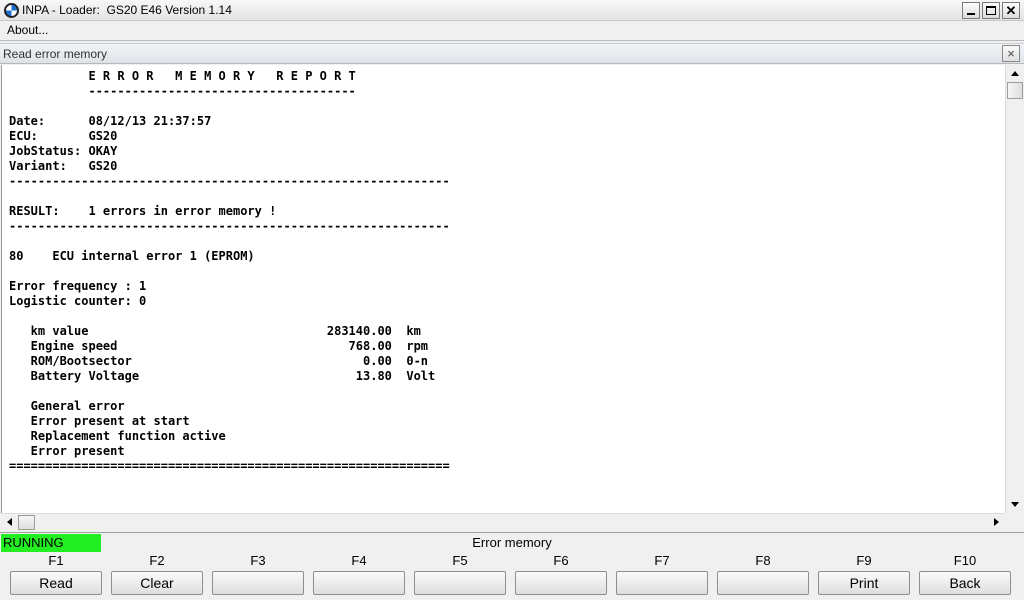  Describe the element at coordinates (1014, 521) in the screenshot. I see `scroll-corner` at that location.